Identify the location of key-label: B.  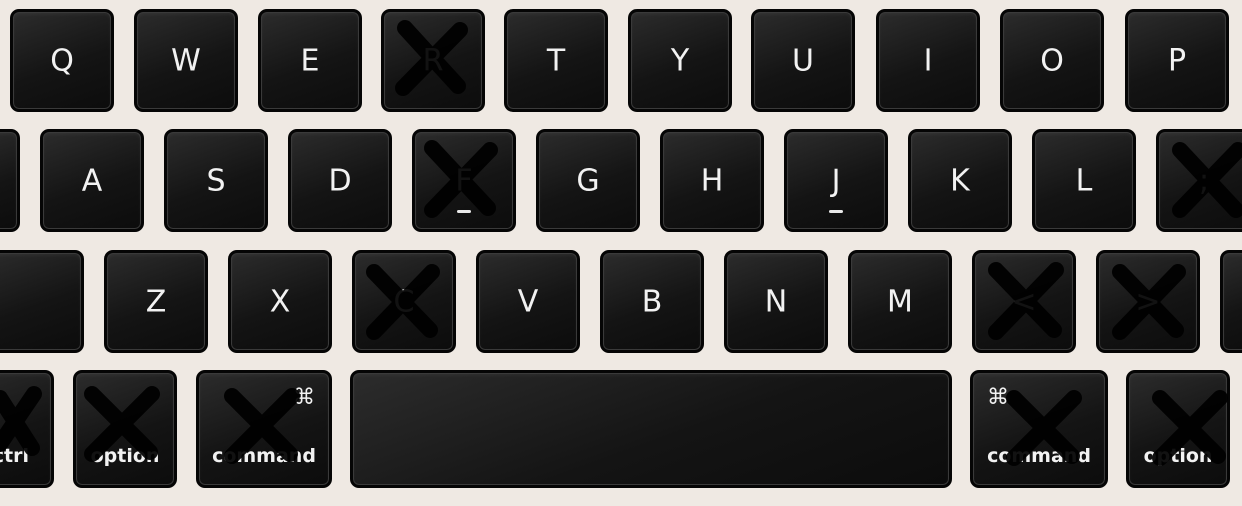
(652, 301).